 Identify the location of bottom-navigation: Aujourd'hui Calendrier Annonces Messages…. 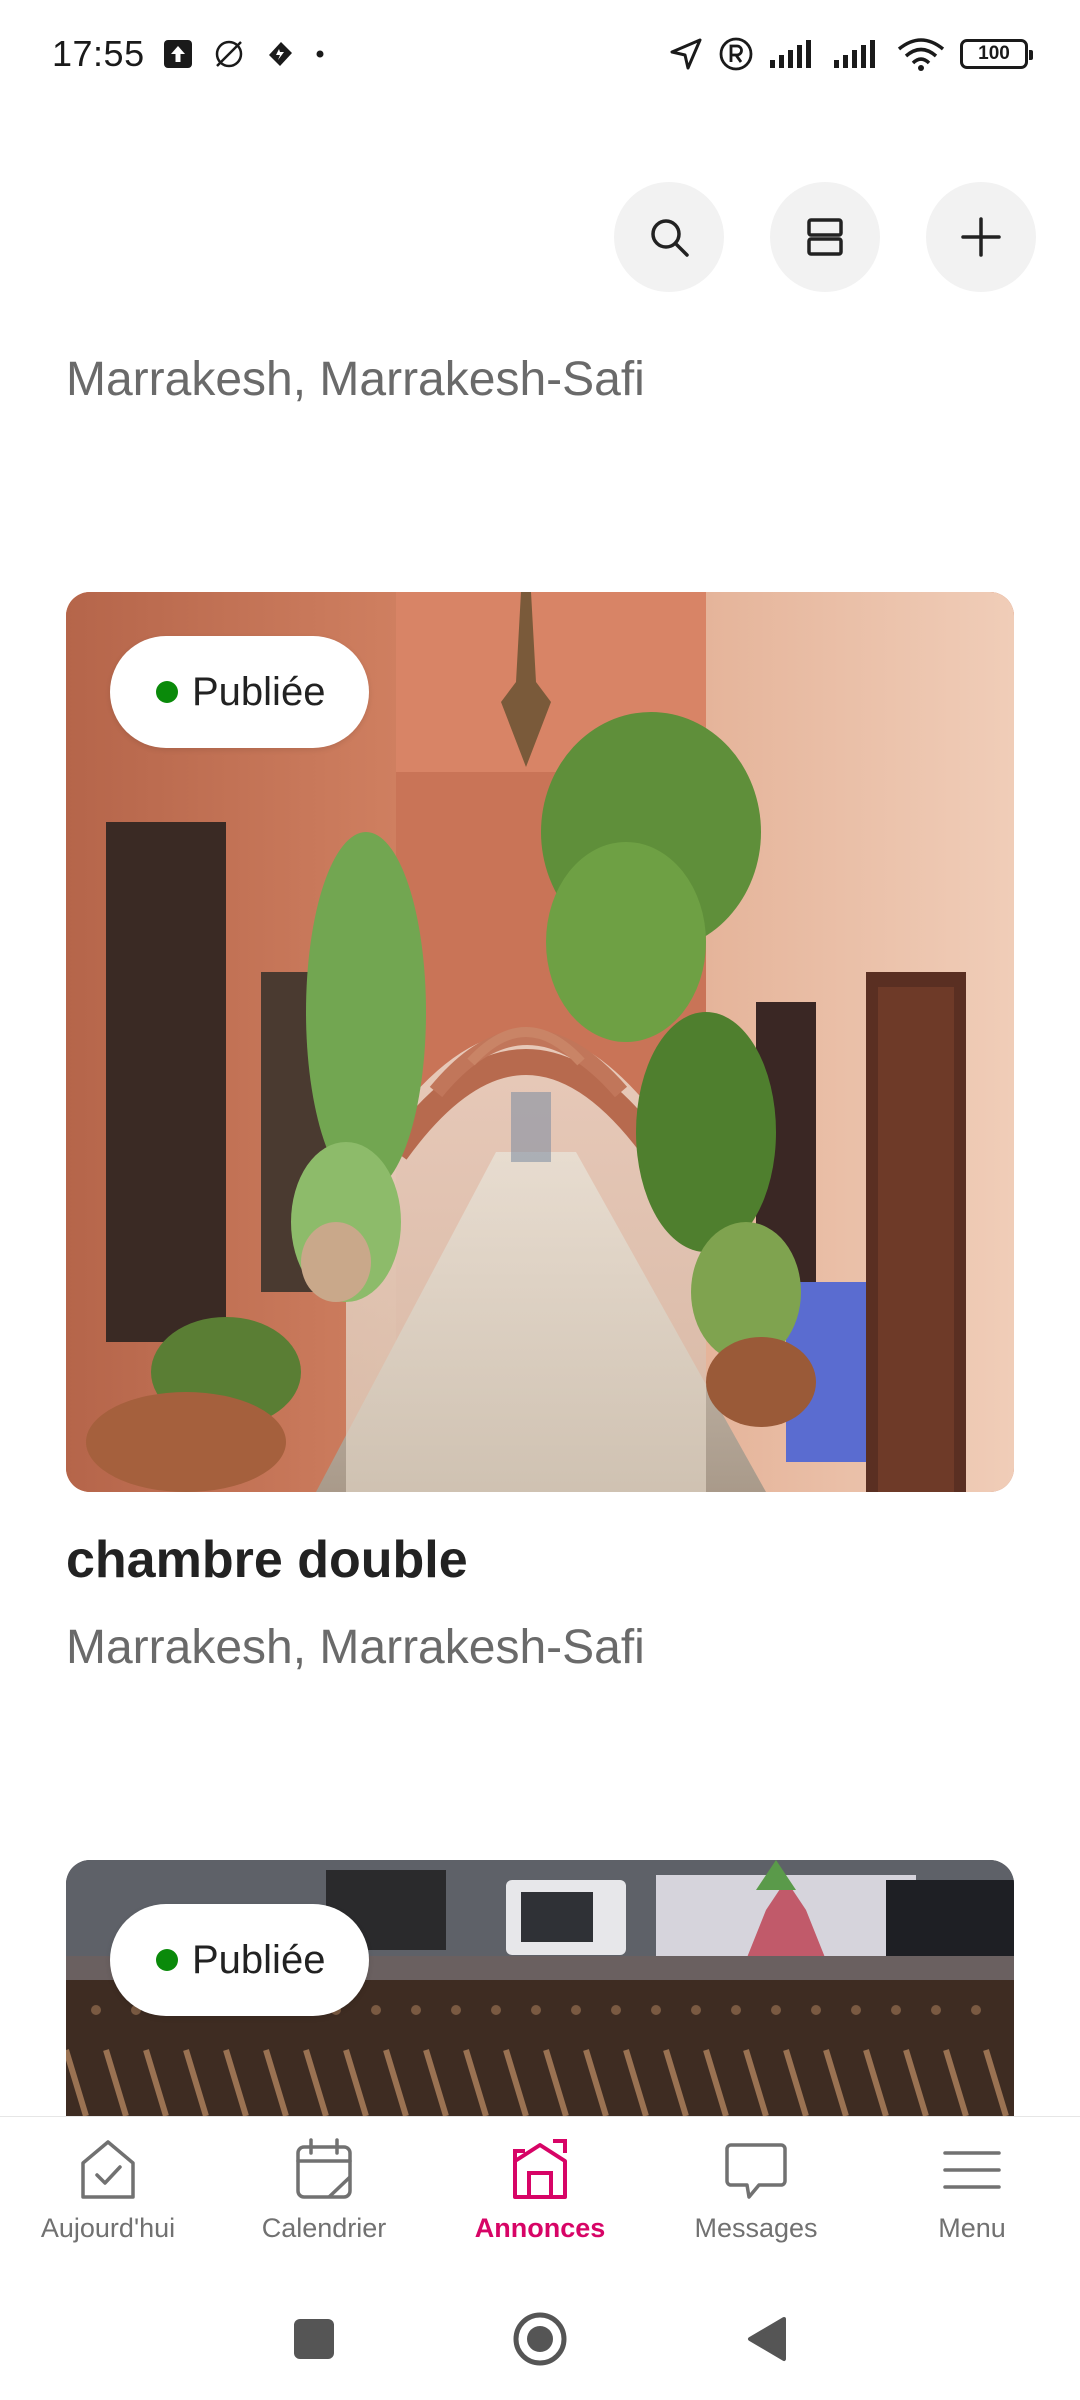
(540, 2197).